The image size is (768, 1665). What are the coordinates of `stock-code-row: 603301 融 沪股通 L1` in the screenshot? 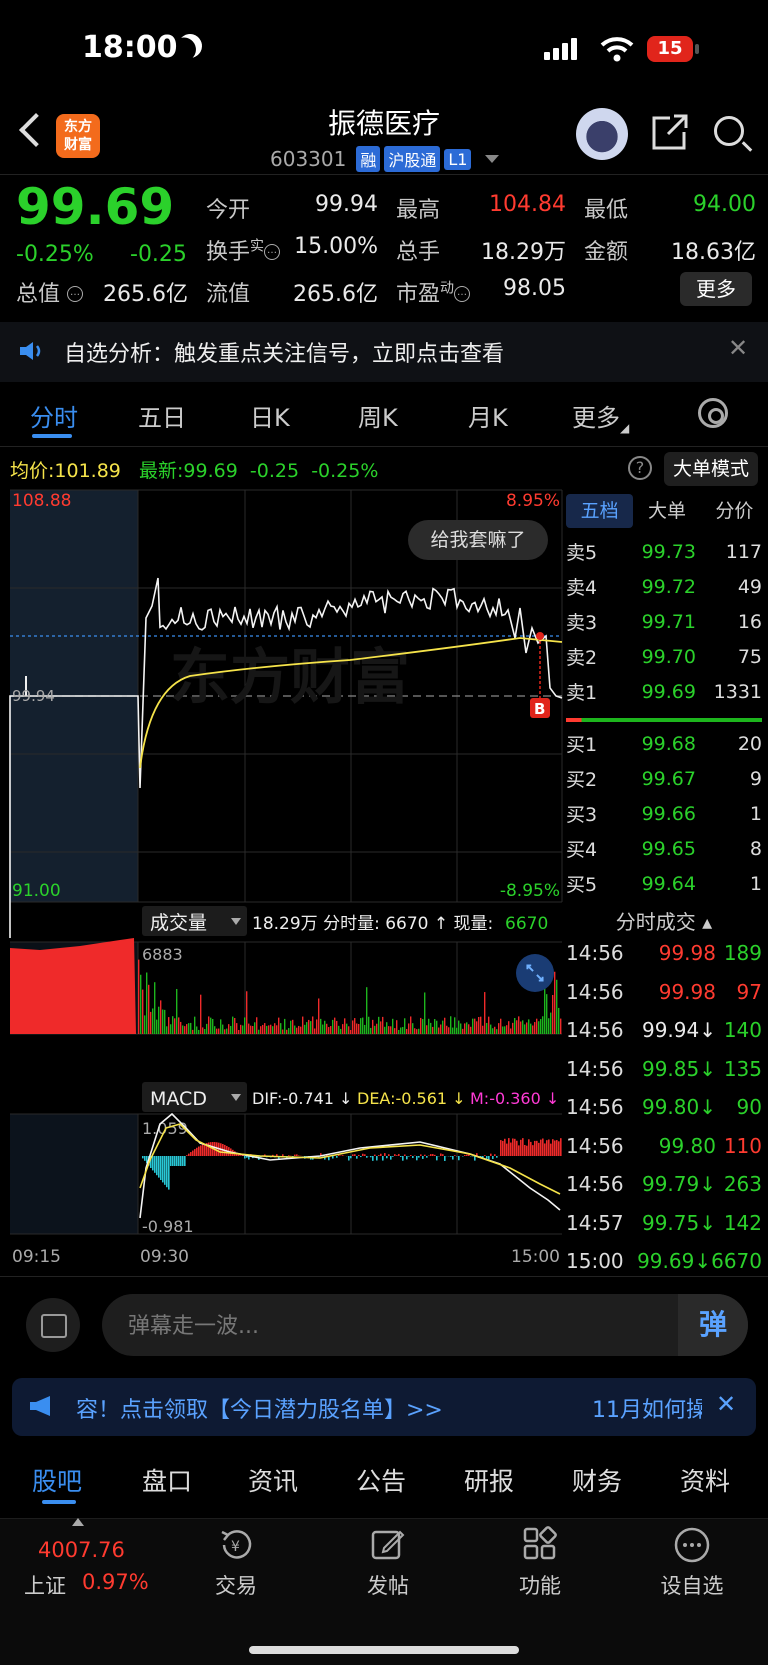 It's located at (385, 159).